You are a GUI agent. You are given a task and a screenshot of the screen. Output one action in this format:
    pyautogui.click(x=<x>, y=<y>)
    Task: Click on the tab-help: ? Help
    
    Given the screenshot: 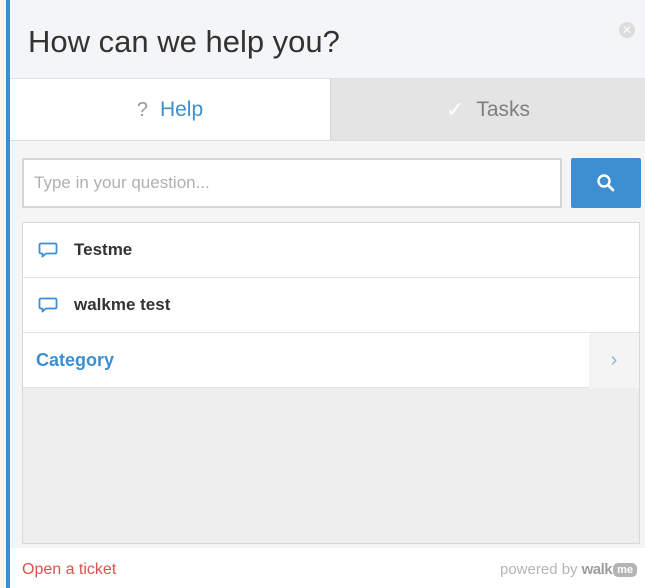 What is the action you would take?
    pyautogui.click(x=170, y=110)
    